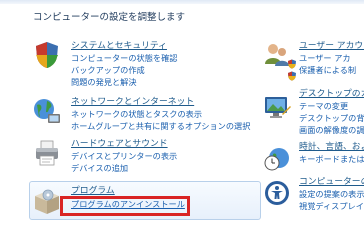 The height and width of the screenshot is (243, 364). I want to click on category-user-accounts: ユーザー アカウン, so click(331, 46).